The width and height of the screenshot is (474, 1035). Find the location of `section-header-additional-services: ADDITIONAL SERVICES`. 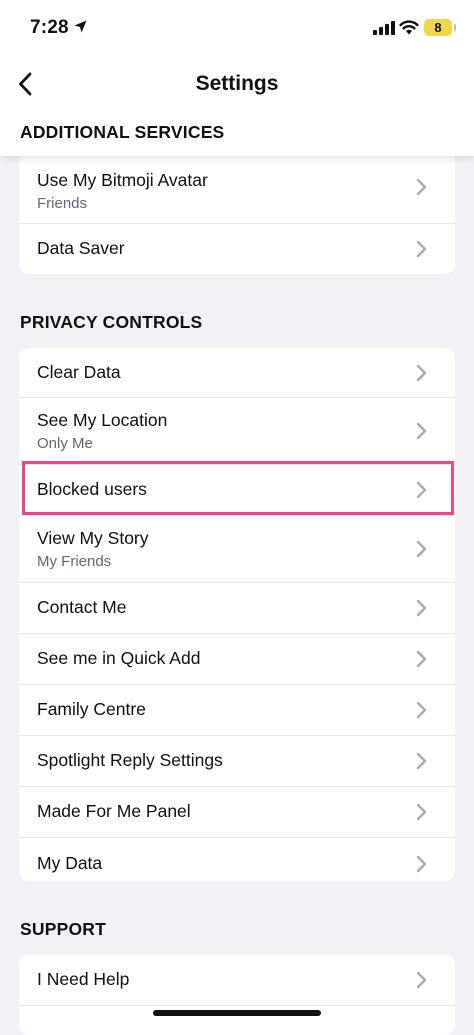

section-header-additional-services: ADDITIONAL SERVICES is located at coordinates (122, 132).